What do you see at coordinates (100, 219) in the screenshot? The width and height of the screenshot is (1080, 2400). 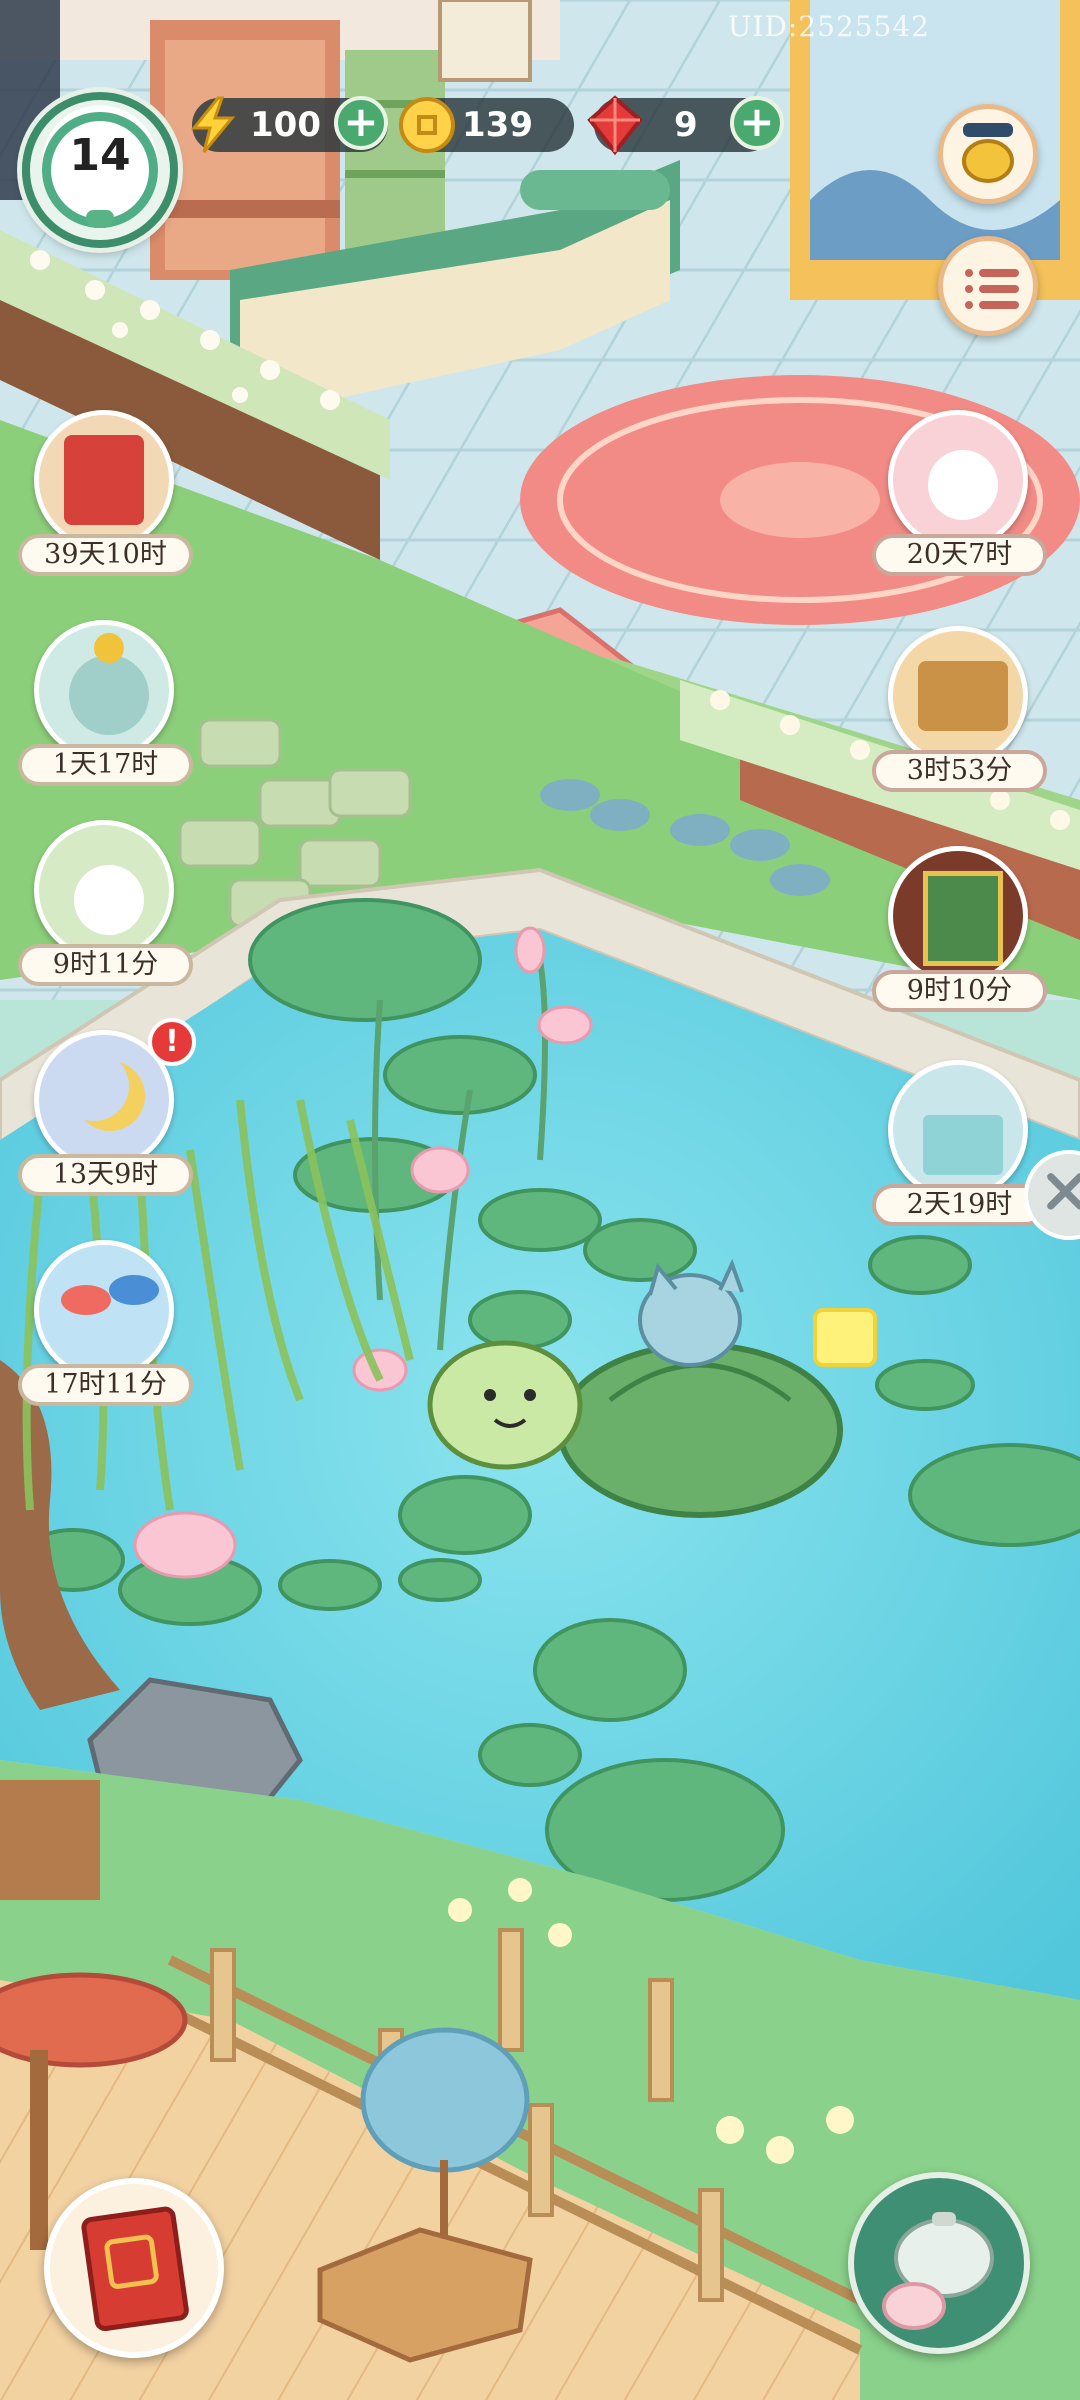 I see `leaf-icon` at bounding box center [100, 219].